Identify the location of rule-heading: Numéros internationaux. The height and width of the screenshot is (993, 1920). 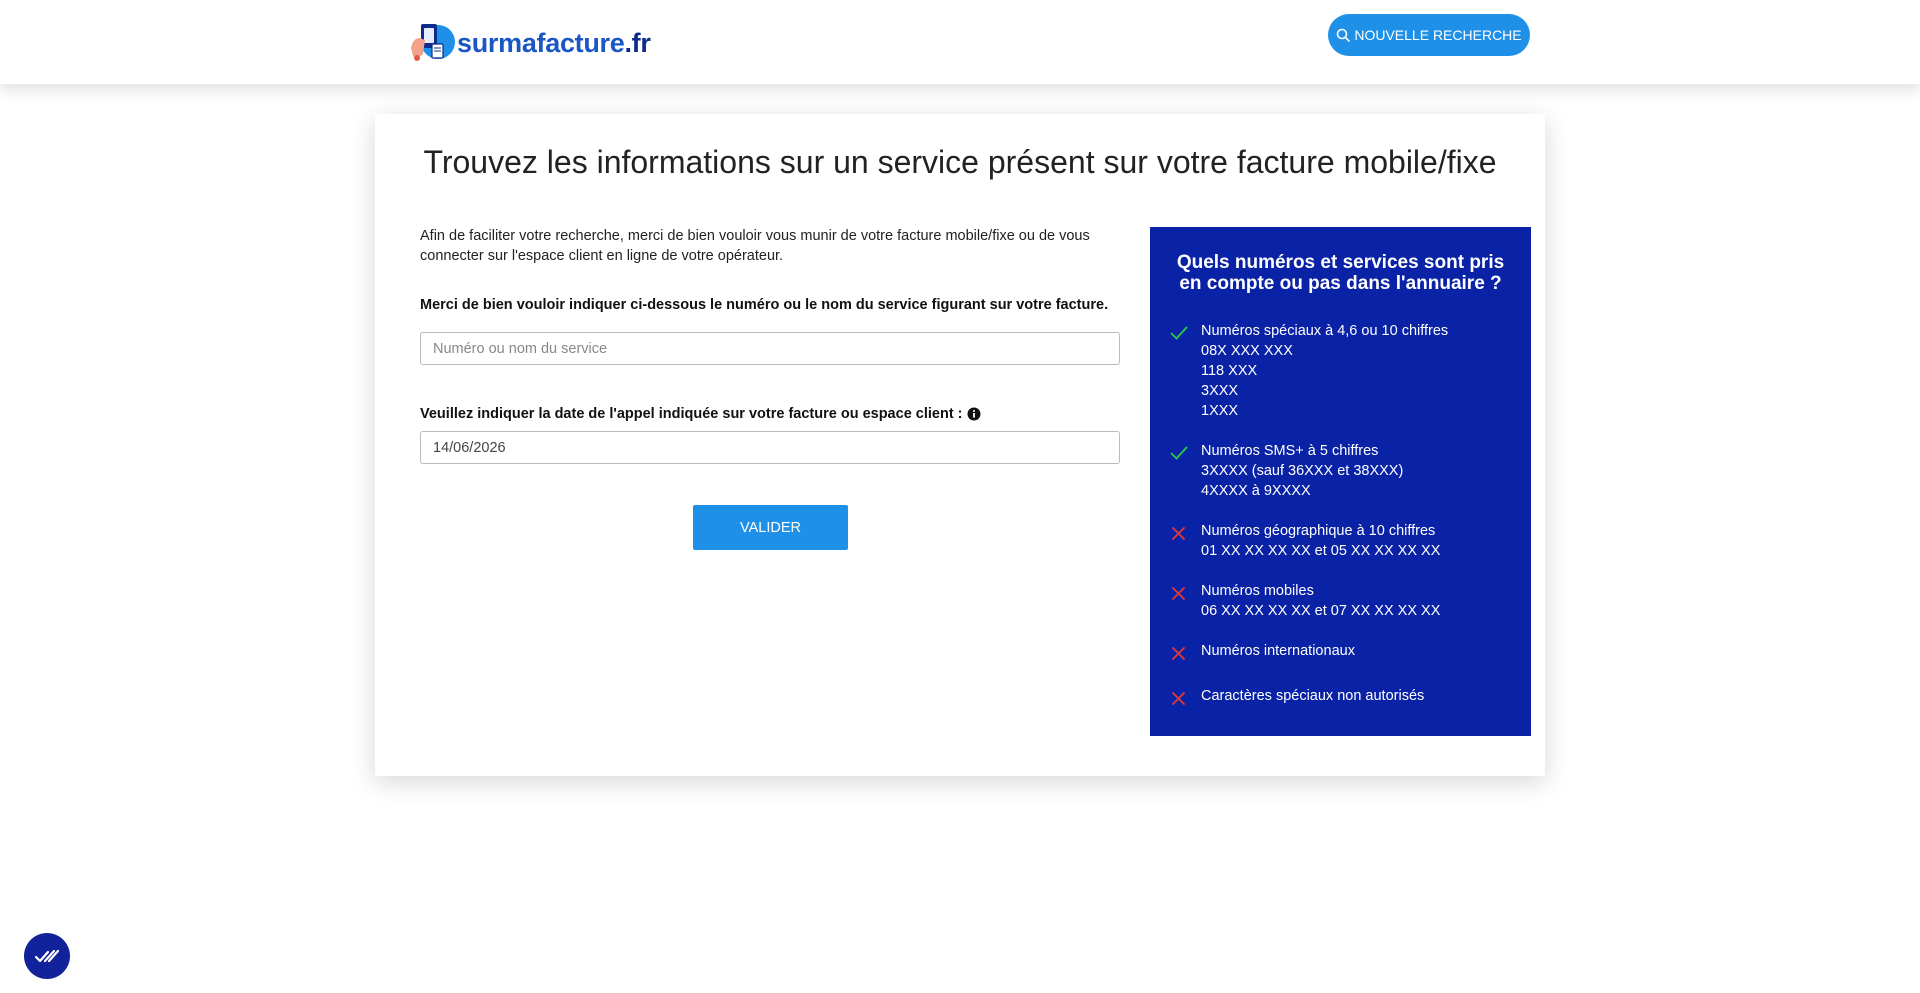
(1278, 651).